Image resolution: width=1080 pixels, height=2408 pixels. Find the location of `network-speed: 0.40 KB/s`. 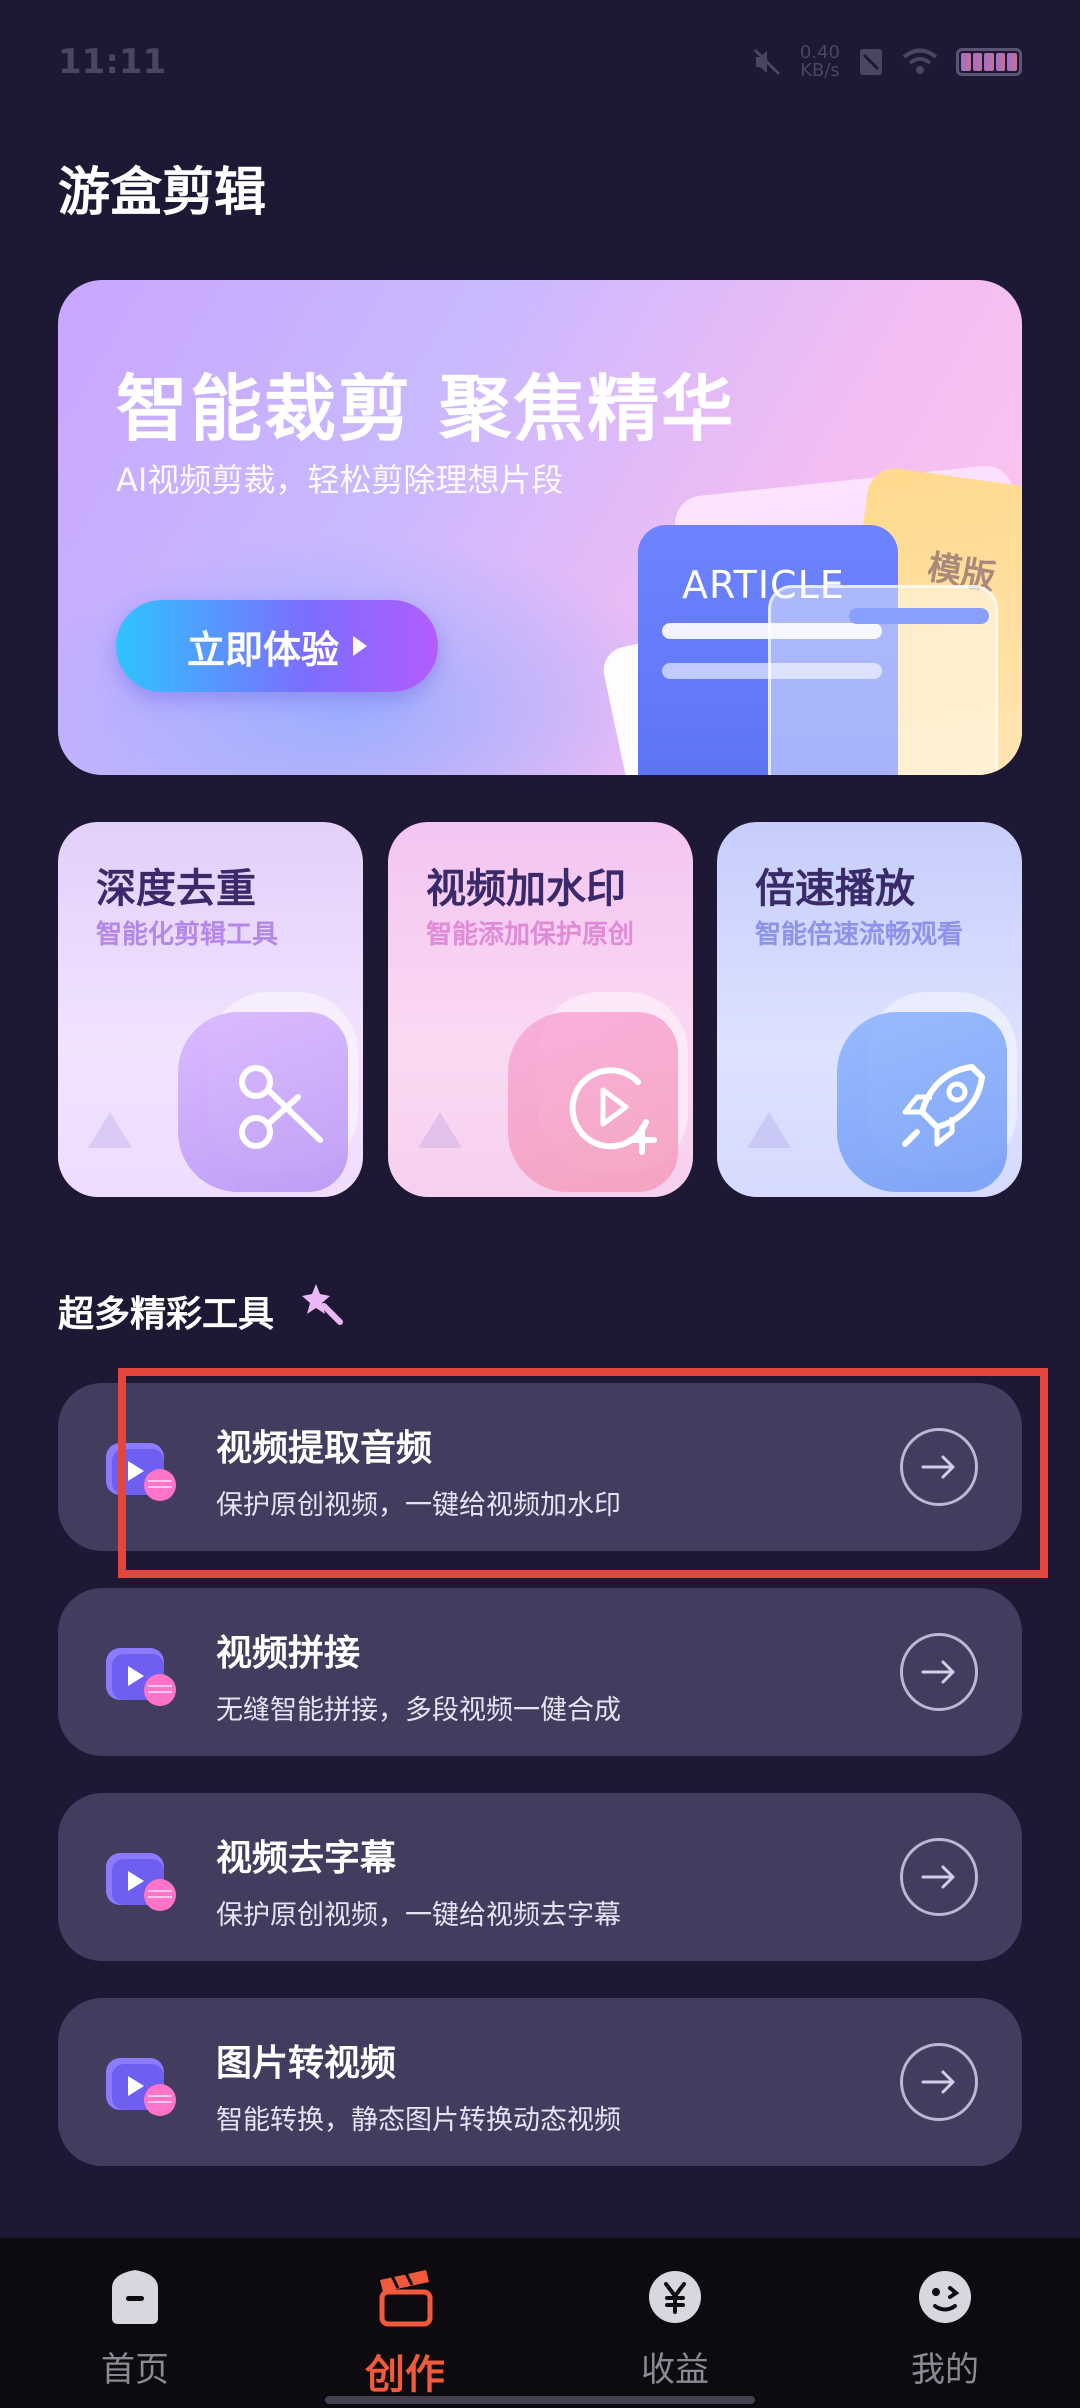

network-speed: 0.40 KB/s is located at coordinates (820, 62).